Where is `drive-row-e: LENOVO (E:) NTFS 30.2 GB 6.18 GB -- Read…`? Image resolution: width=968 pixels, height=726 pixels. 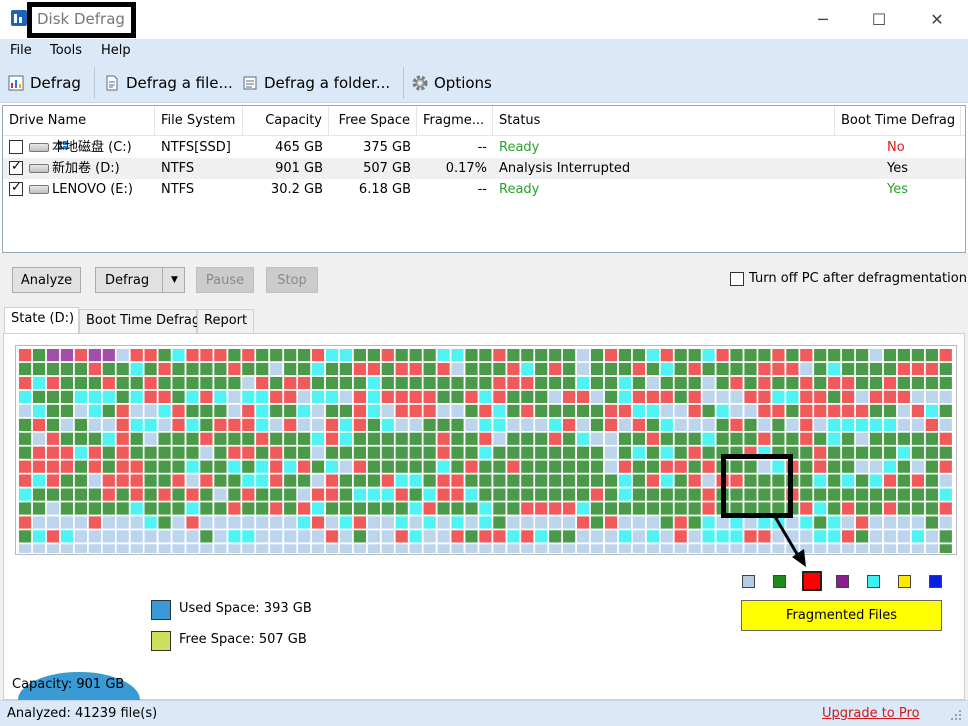 drive-row-e: LENOVO (E:) NTFS 30.2 GB 6.18 GB -- Read… is located at coordinates (484, 189).